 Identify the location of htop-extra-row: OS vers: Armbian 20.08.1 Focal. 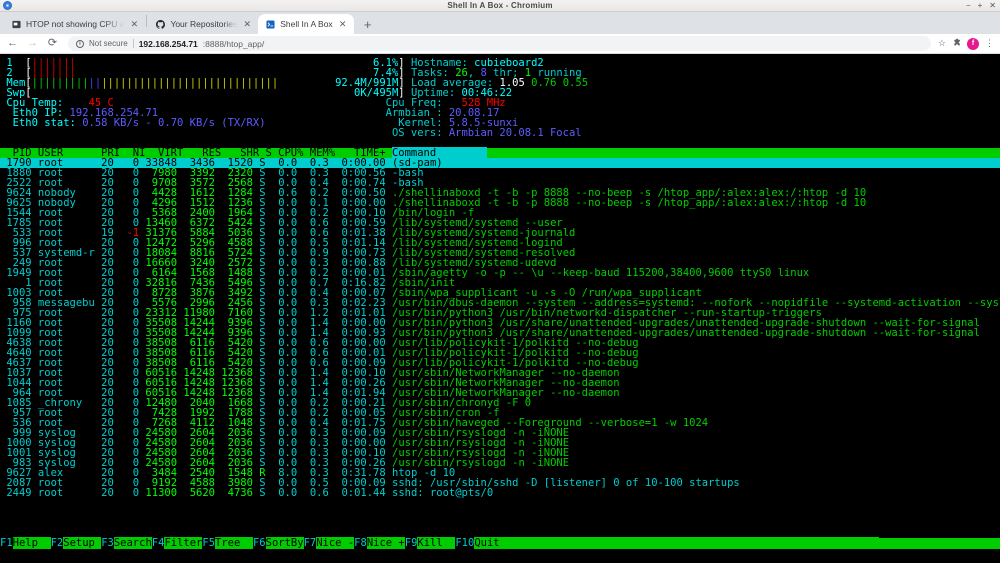
(500, 133).